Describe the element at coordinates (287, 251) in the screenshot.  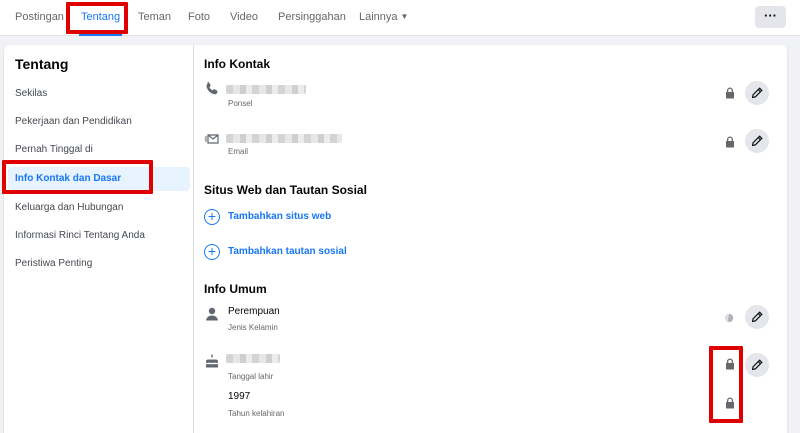
I see `add-social-link-label: Tambahkan tautan sosial` at that location.